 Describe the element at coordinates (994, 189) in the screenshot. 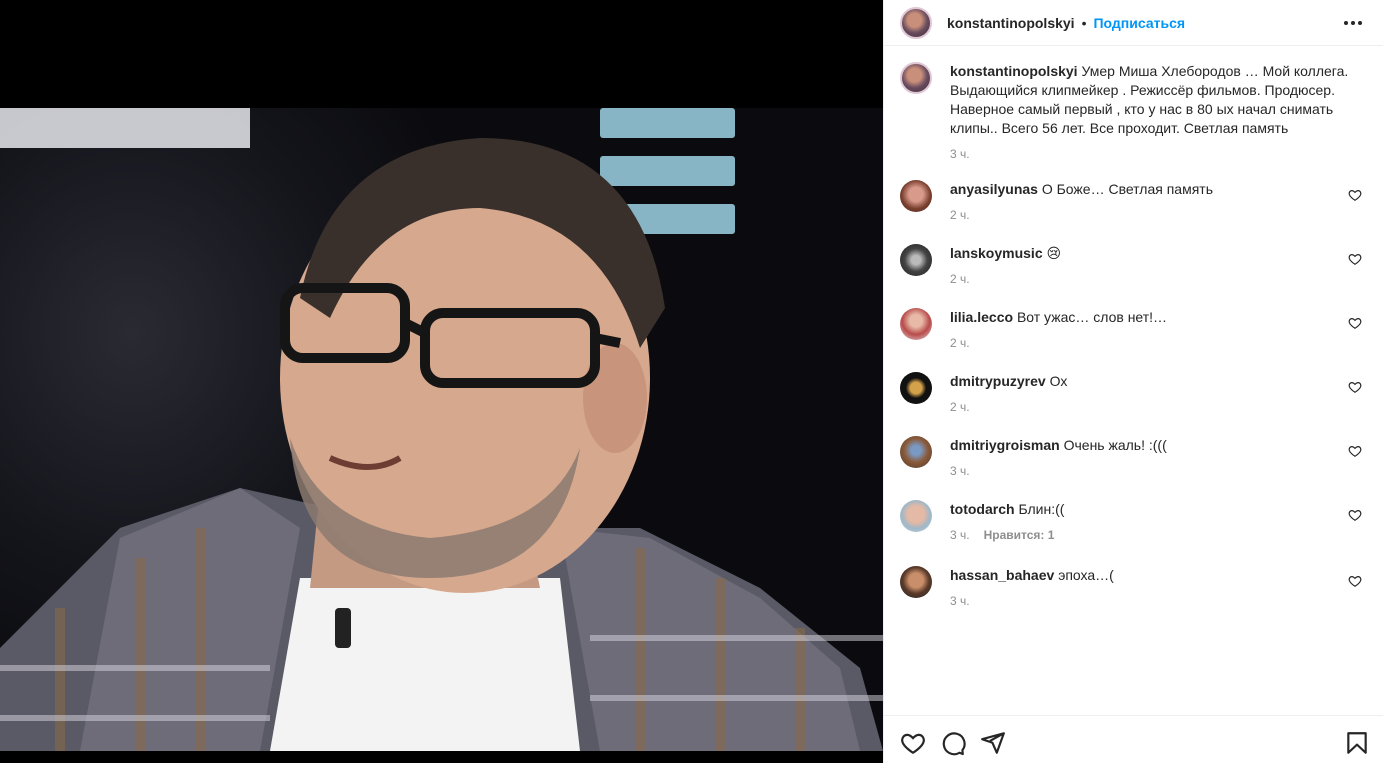

I see `comment-username: anyasilyunas` at that location.